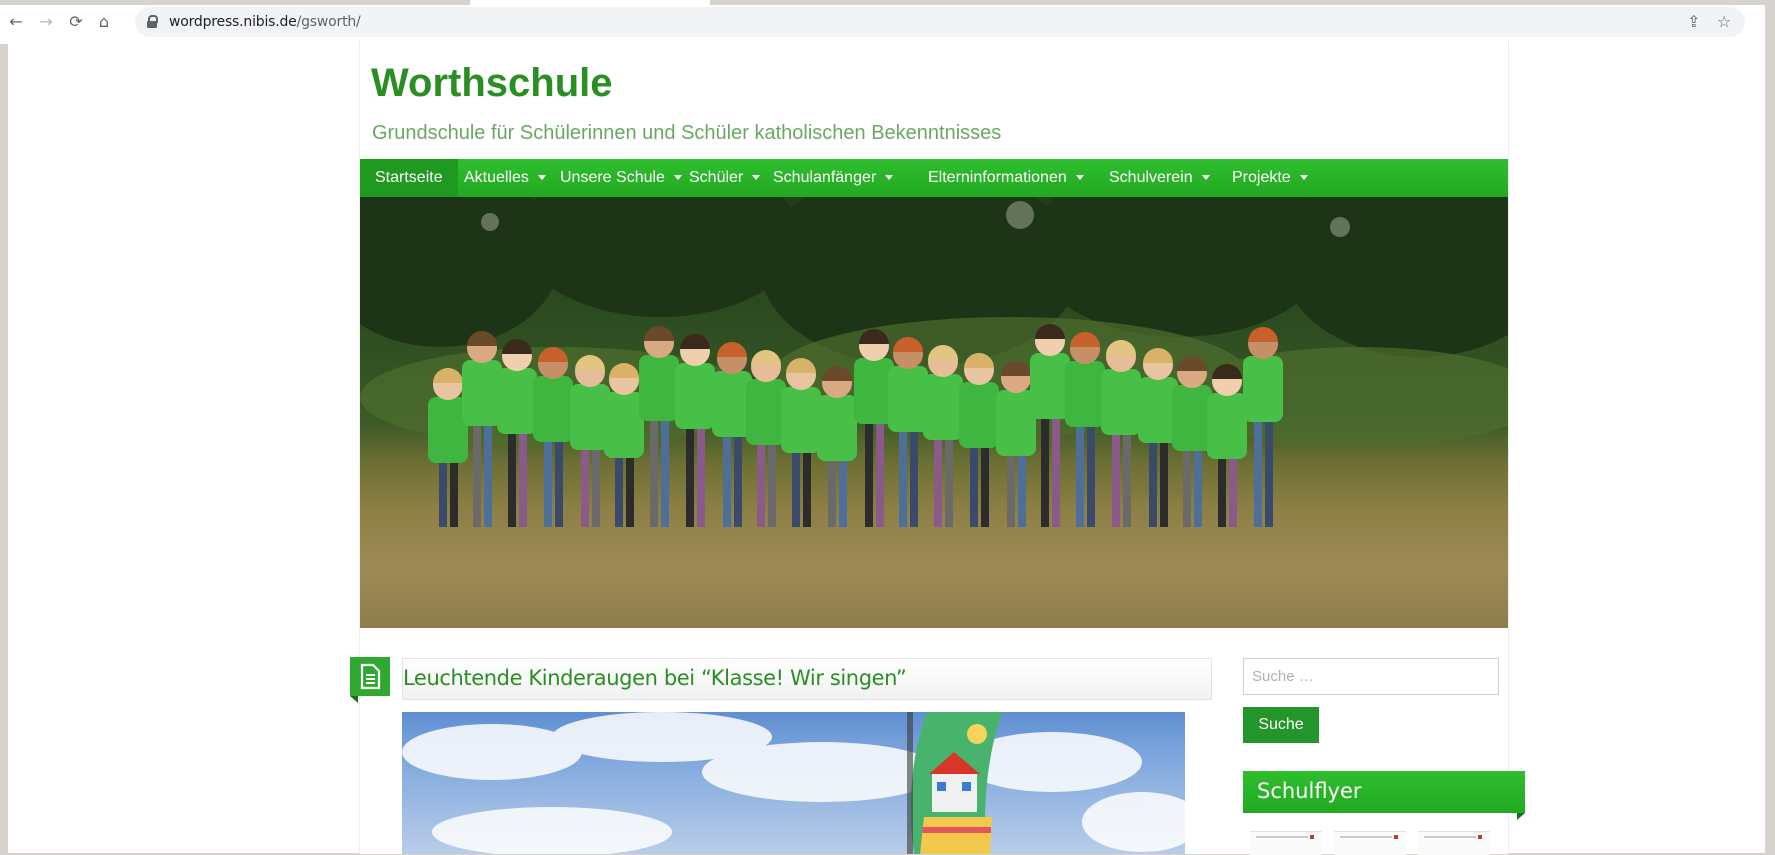  Describe the element at coordinates (1151, 177) in the screenshot. I see `menu-item-label: Schulverein` at that location.